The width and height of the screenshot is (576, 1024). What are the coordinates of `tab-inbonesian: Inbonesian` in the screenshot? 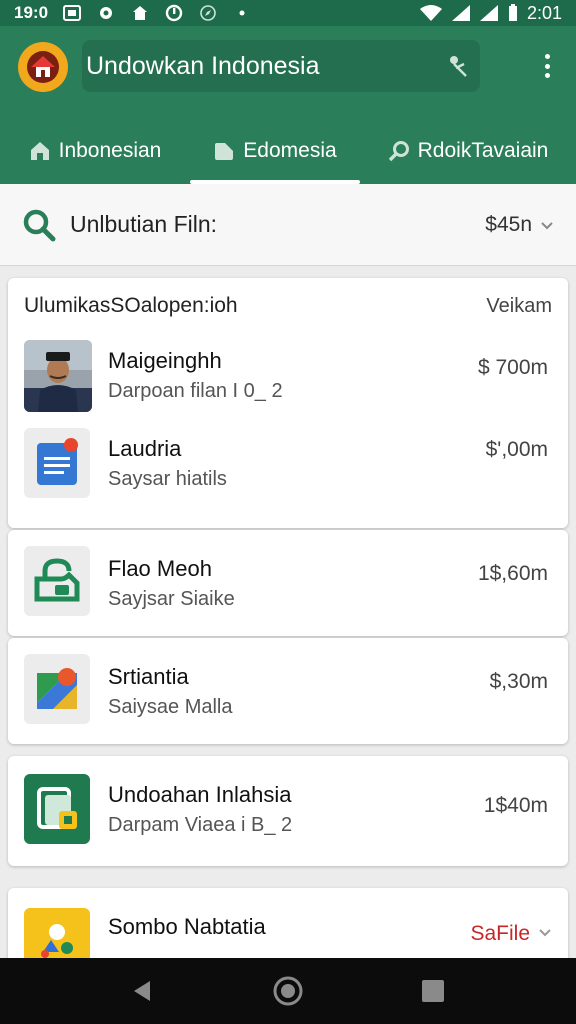 It's located at (95, 151).